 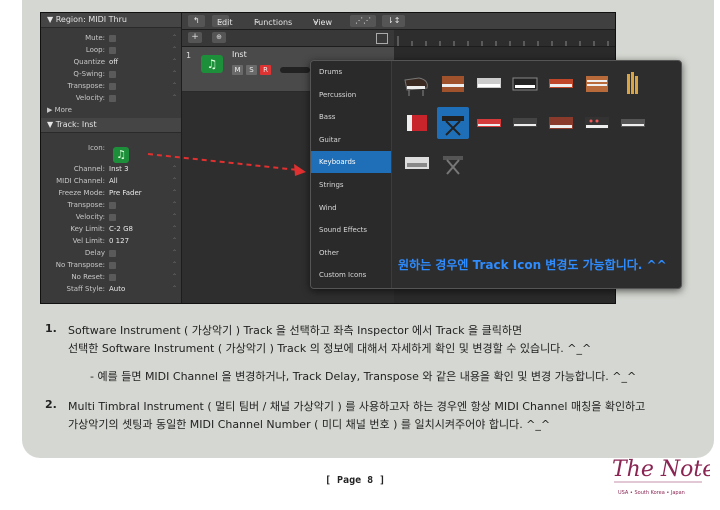 I want to click on back-icon: ↰, so click(x=196, y=21).